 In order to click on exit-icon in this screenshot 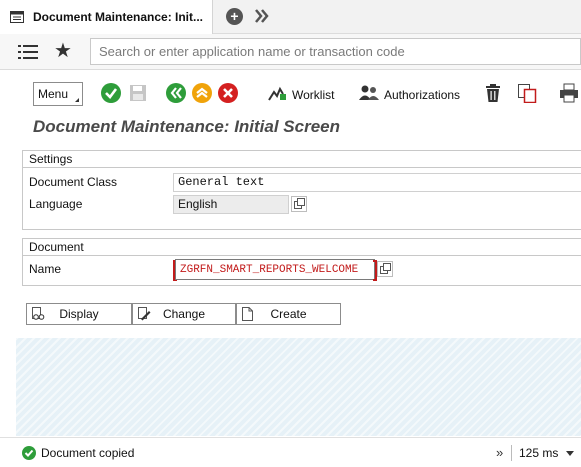, I will do `click(202, 93)`.